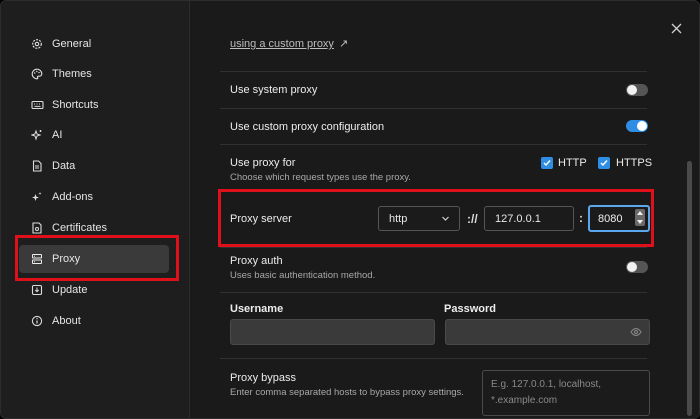  I want to click on system-proxy-toggle, so click(637, 90).